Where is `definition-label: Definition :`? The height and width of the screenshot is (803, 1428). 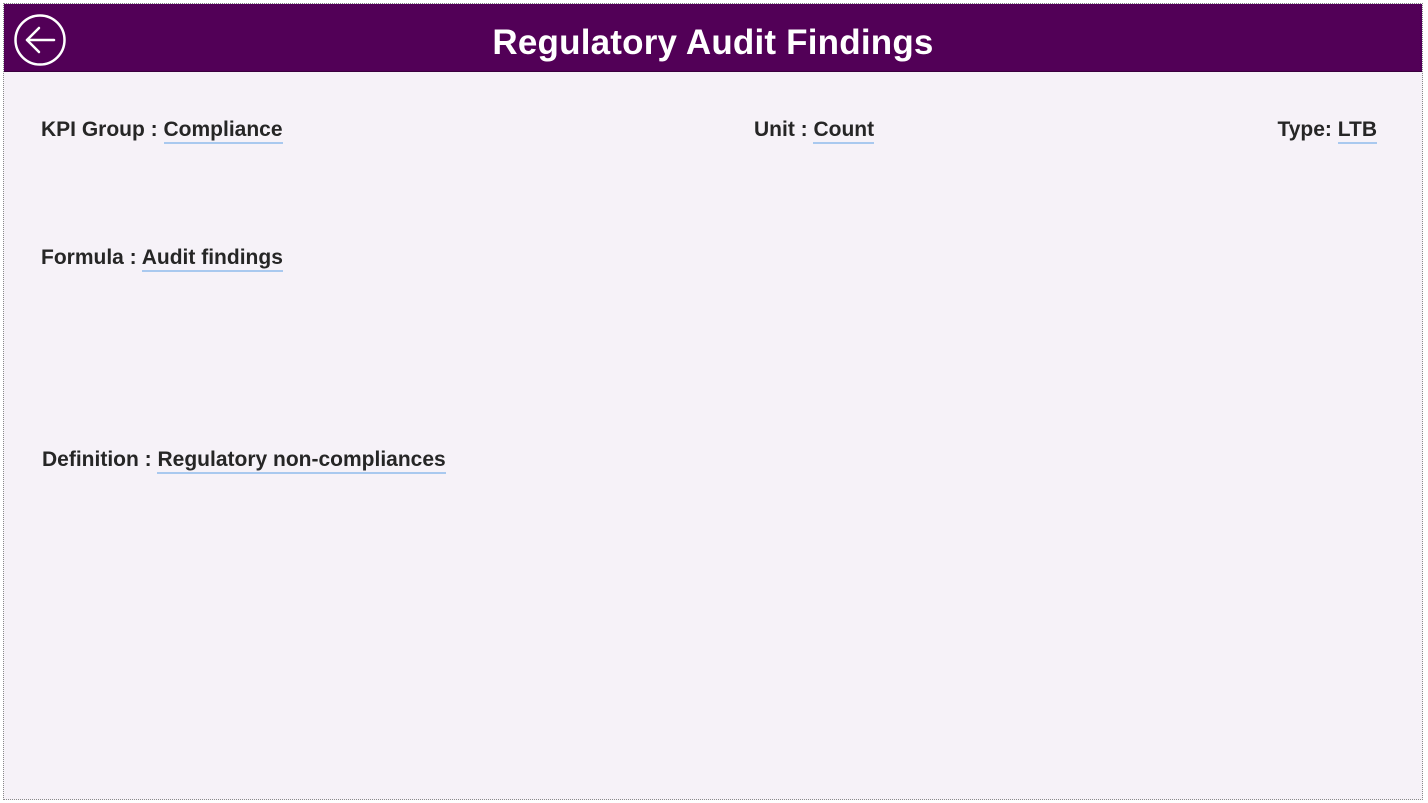 definition-label: Definition : is located at coordinates (100, 459).